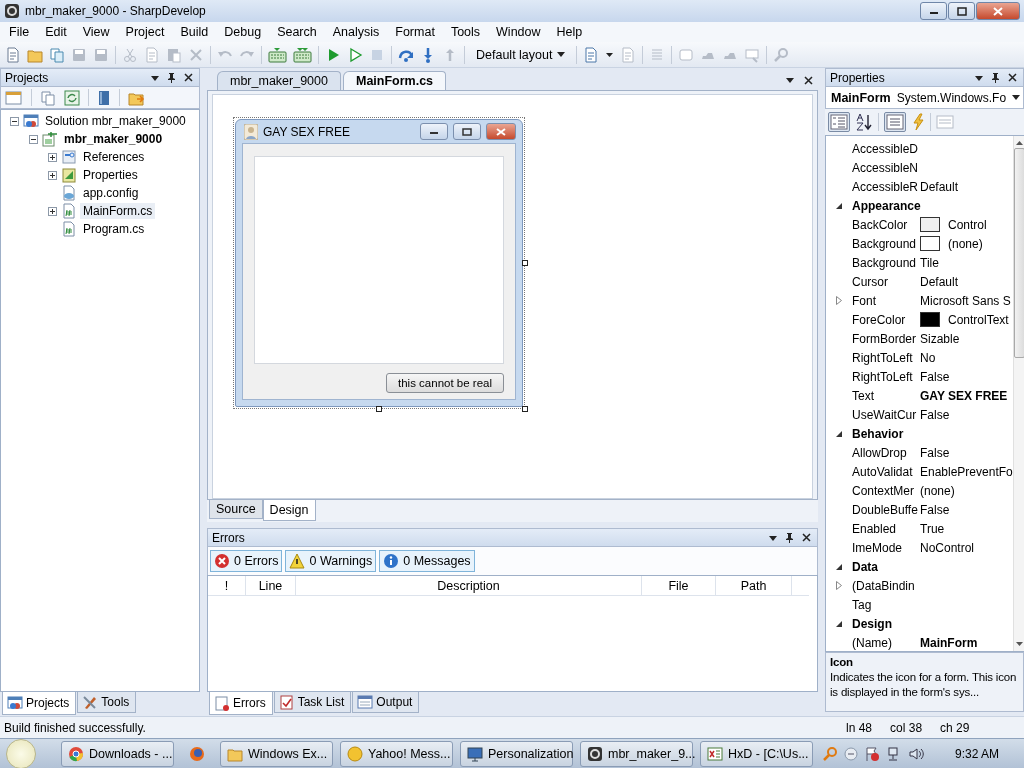 The width and height of the screenshot is (1024, 768). Describe the element at coordinates (465, 32) in the screenshot. I see `menu-item: Tools` at that location.